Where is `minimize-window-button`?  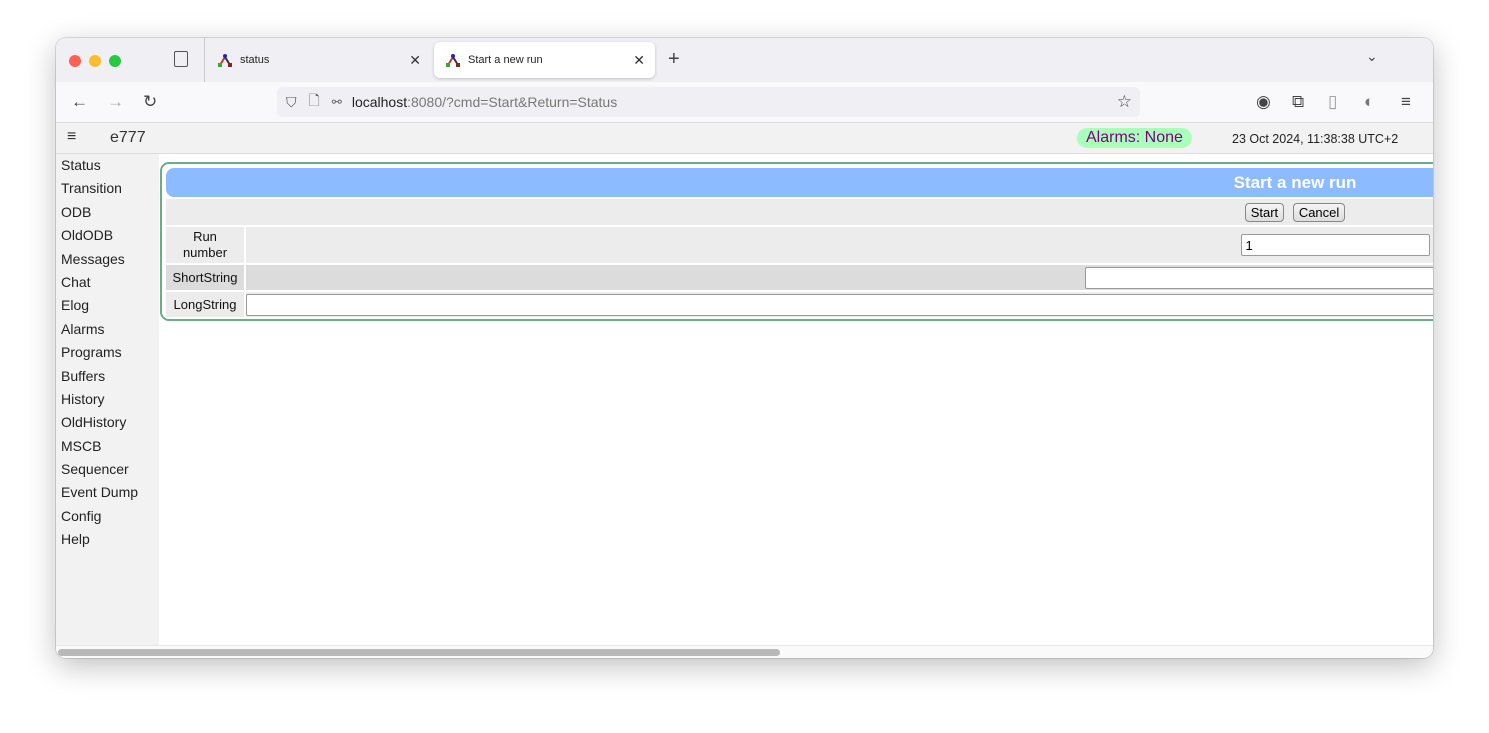 minimize-window-button is located at coordinates (95, 61).